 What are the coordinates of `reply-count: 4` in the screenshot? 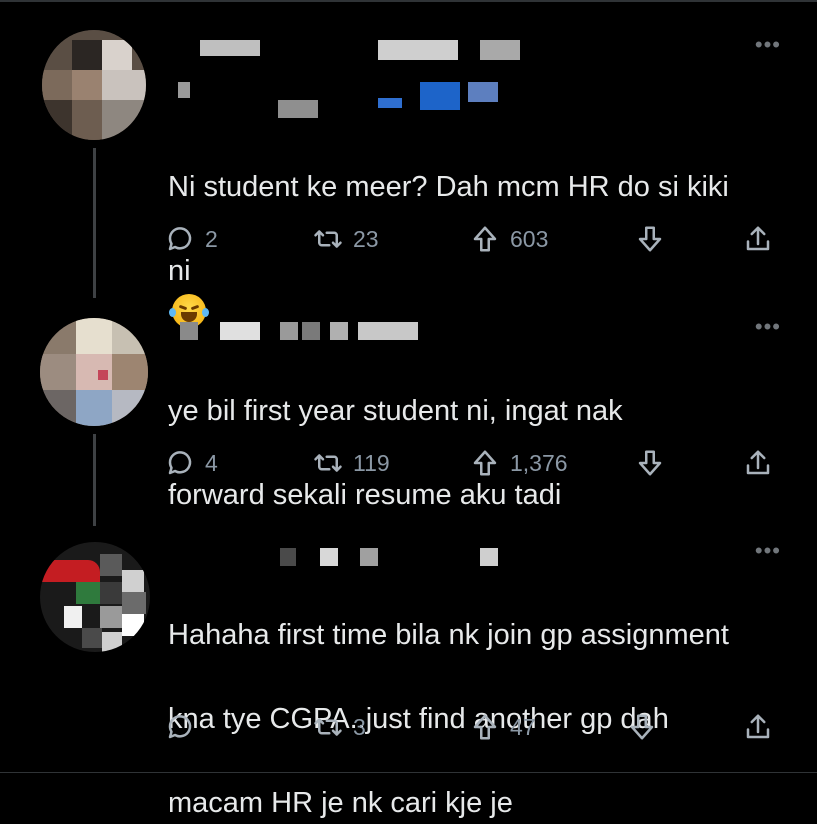 It's located at (211, 462).